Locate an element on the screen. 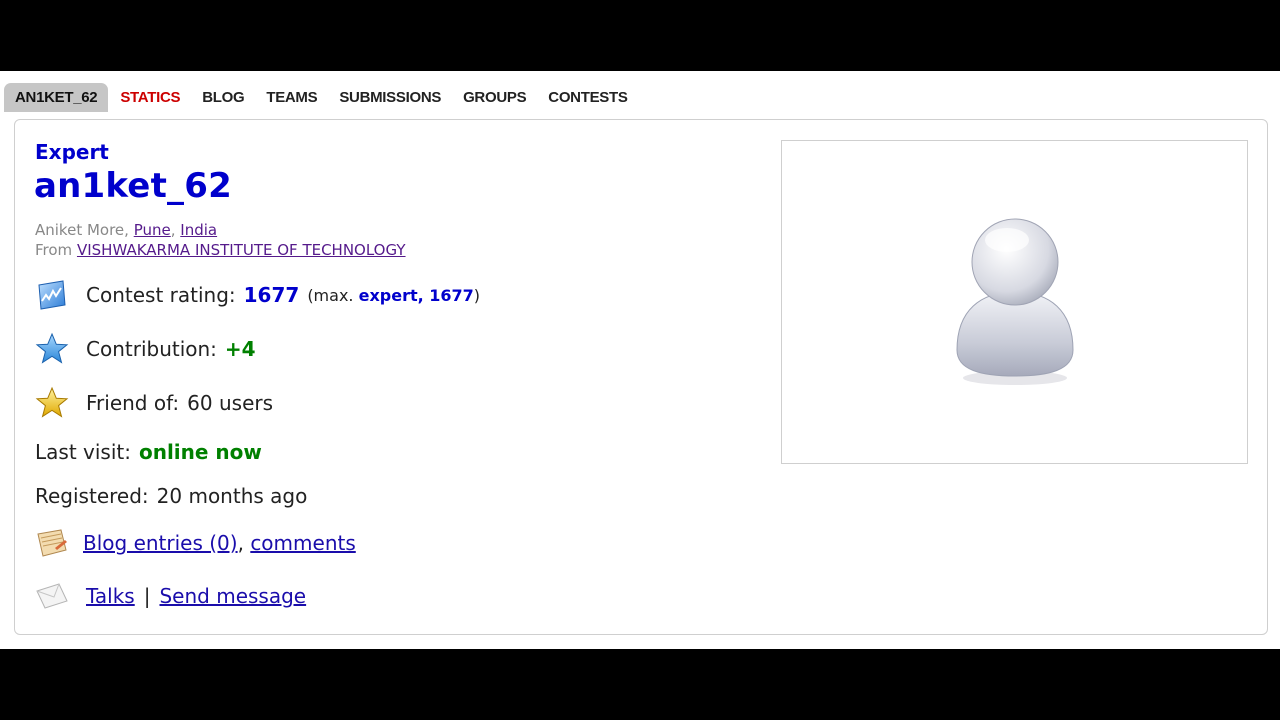 This screenshot has width=1280, height=720. tab-profile: AN1KET_62 is located at coordinates (56, 97).